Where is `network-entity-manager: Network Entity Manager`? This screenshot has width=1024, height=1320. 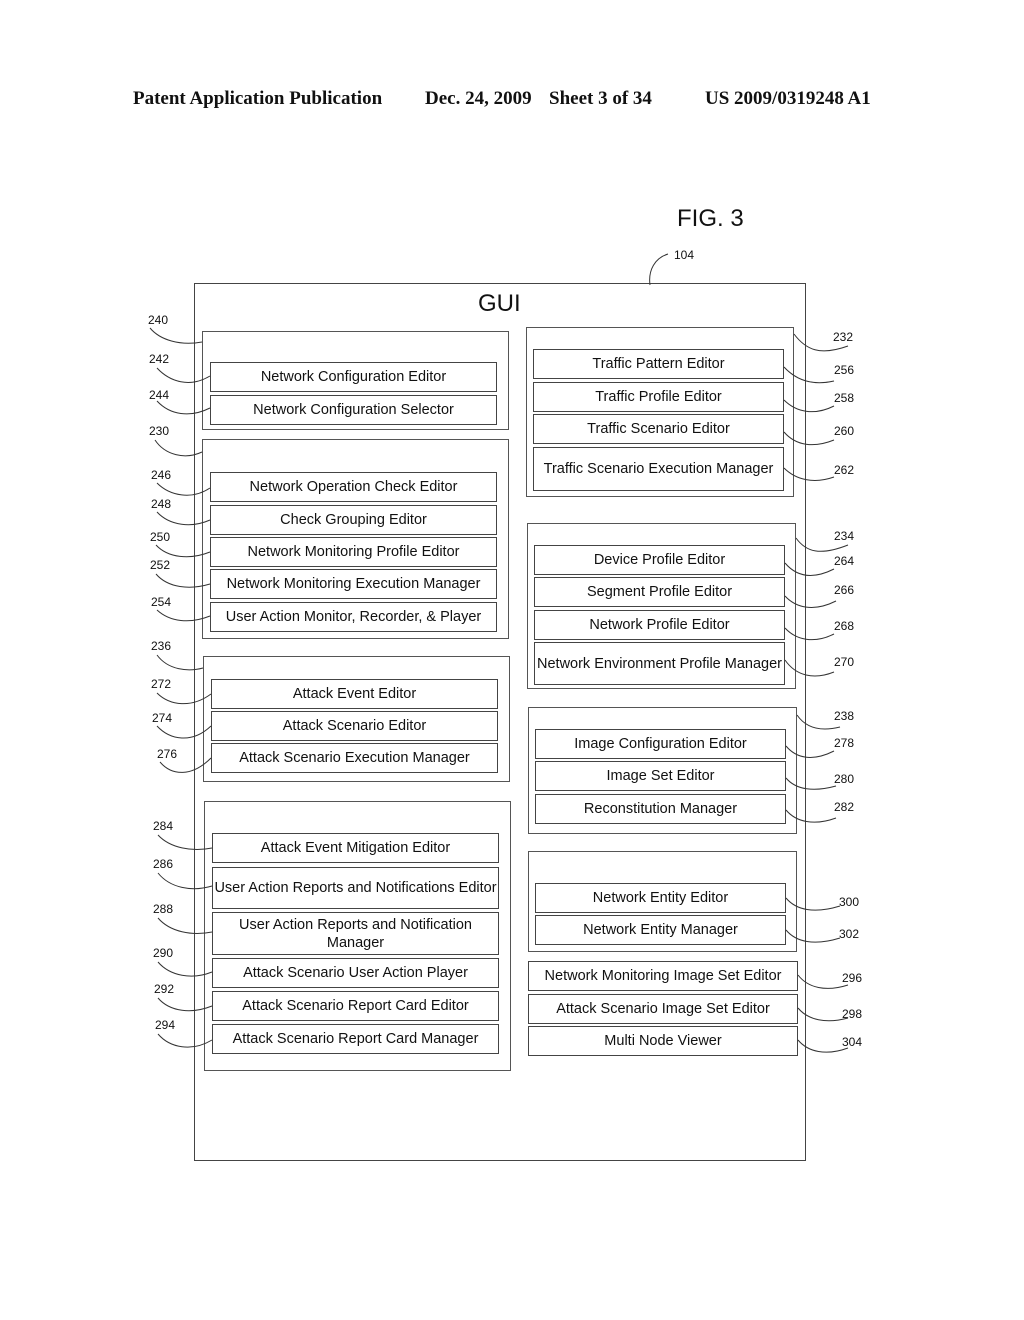 network-entity-manager: Network Entity Manager is located at coordinates (660, 930).